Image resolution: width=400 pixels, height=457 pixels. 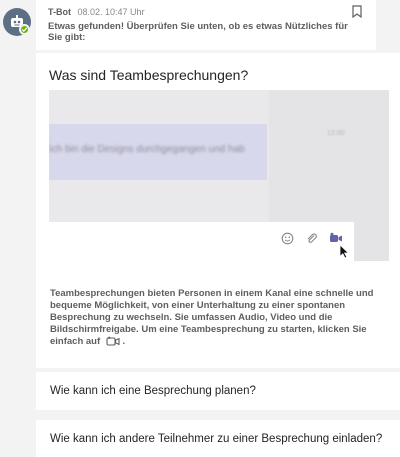 What do you see at coordinates (111, 12) in the screenshot?
I see `message-timestamp: 08.02. 10:47 Uhr` at bounding box center [111, 12].